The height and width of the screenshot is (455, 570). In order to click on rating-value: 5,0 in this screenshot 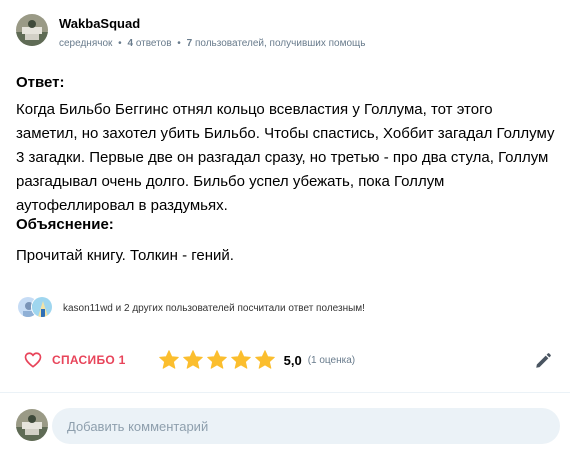, I will do `click(292, 360)`.